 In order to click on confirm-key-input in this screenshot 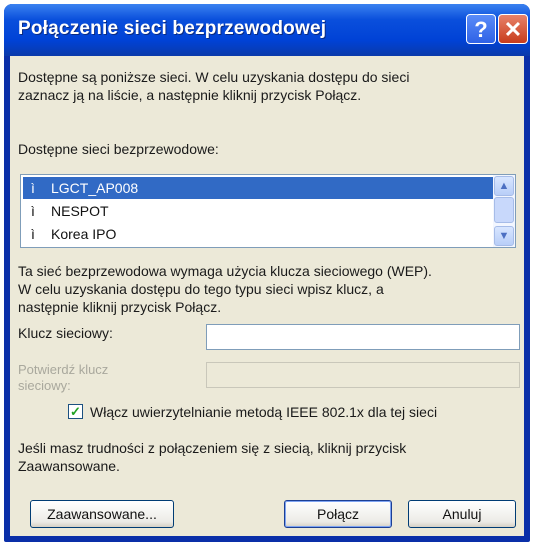, I will do `click(363, 375)`.